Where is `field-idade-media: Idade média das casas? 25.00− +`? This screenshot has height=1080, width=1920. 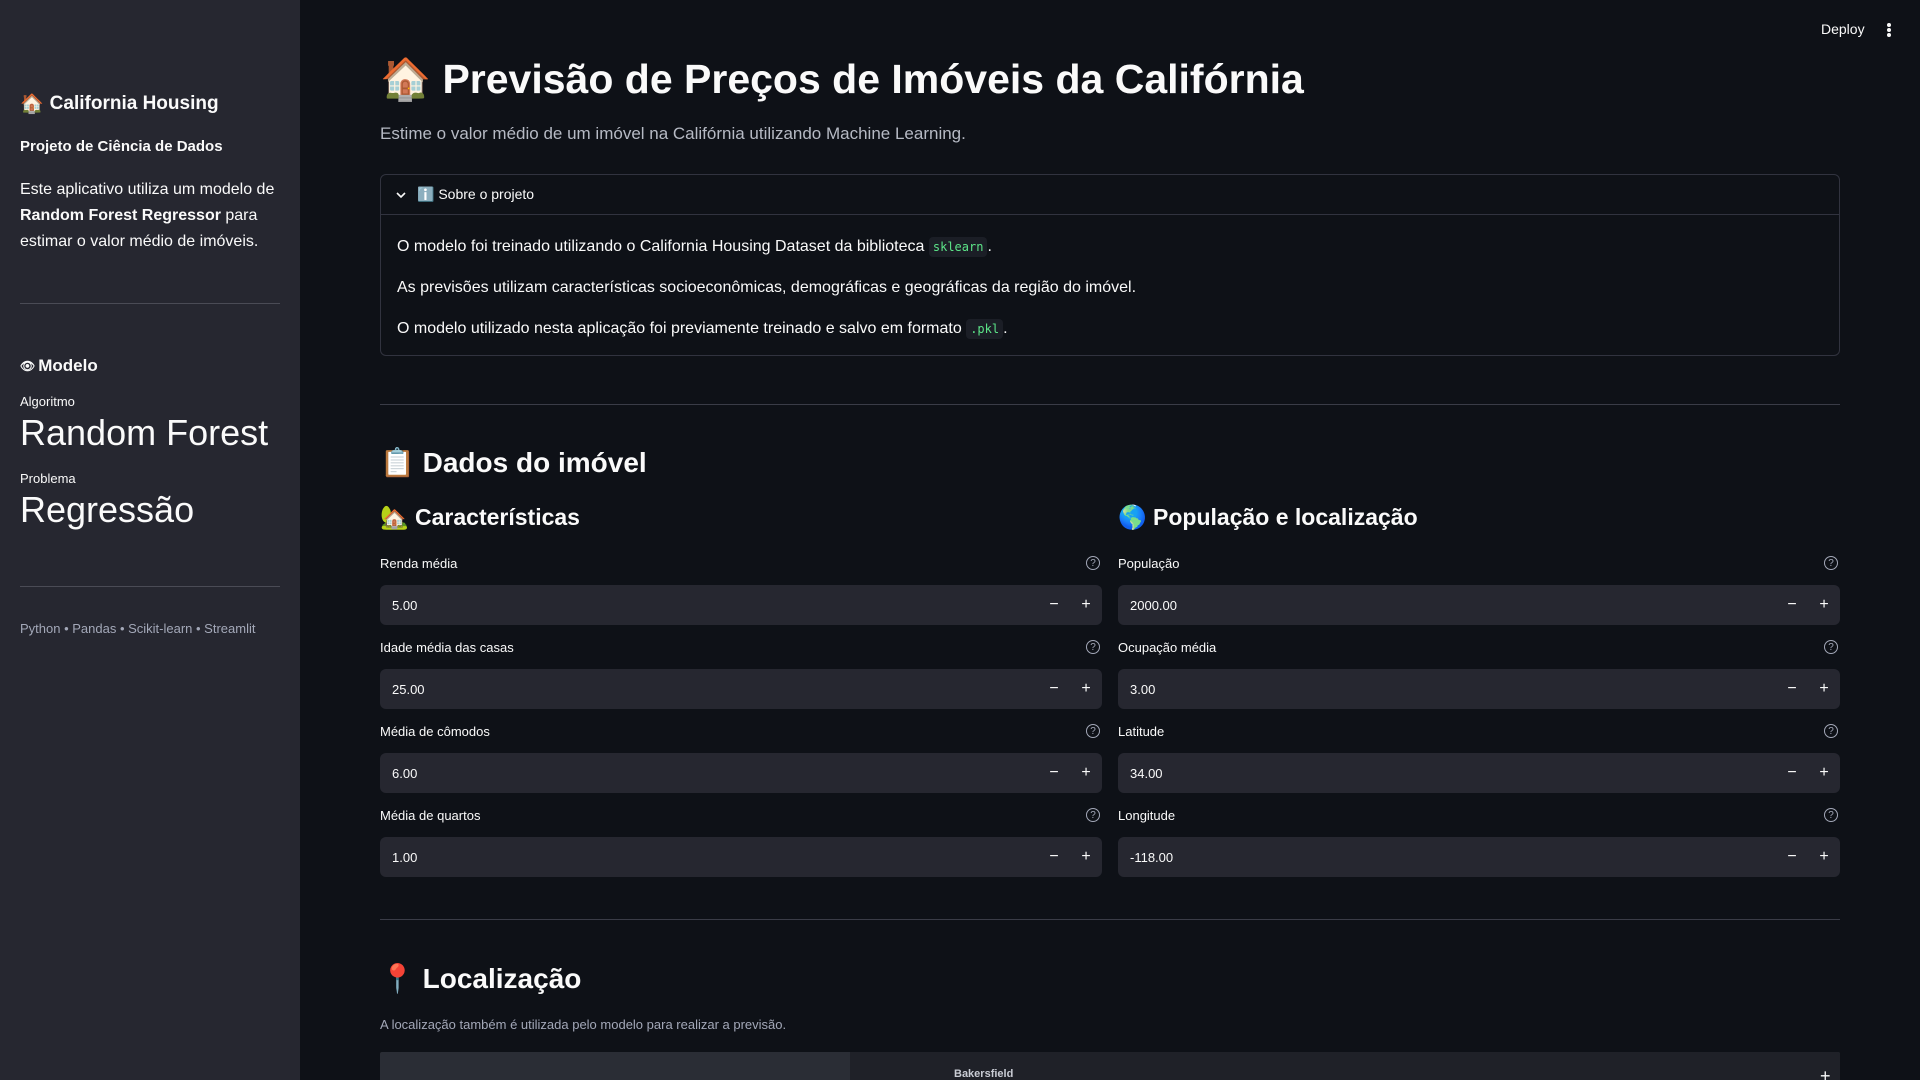 field-idade-media: Idade média das casas? 25.00− + is located at coordinates (741, 672).